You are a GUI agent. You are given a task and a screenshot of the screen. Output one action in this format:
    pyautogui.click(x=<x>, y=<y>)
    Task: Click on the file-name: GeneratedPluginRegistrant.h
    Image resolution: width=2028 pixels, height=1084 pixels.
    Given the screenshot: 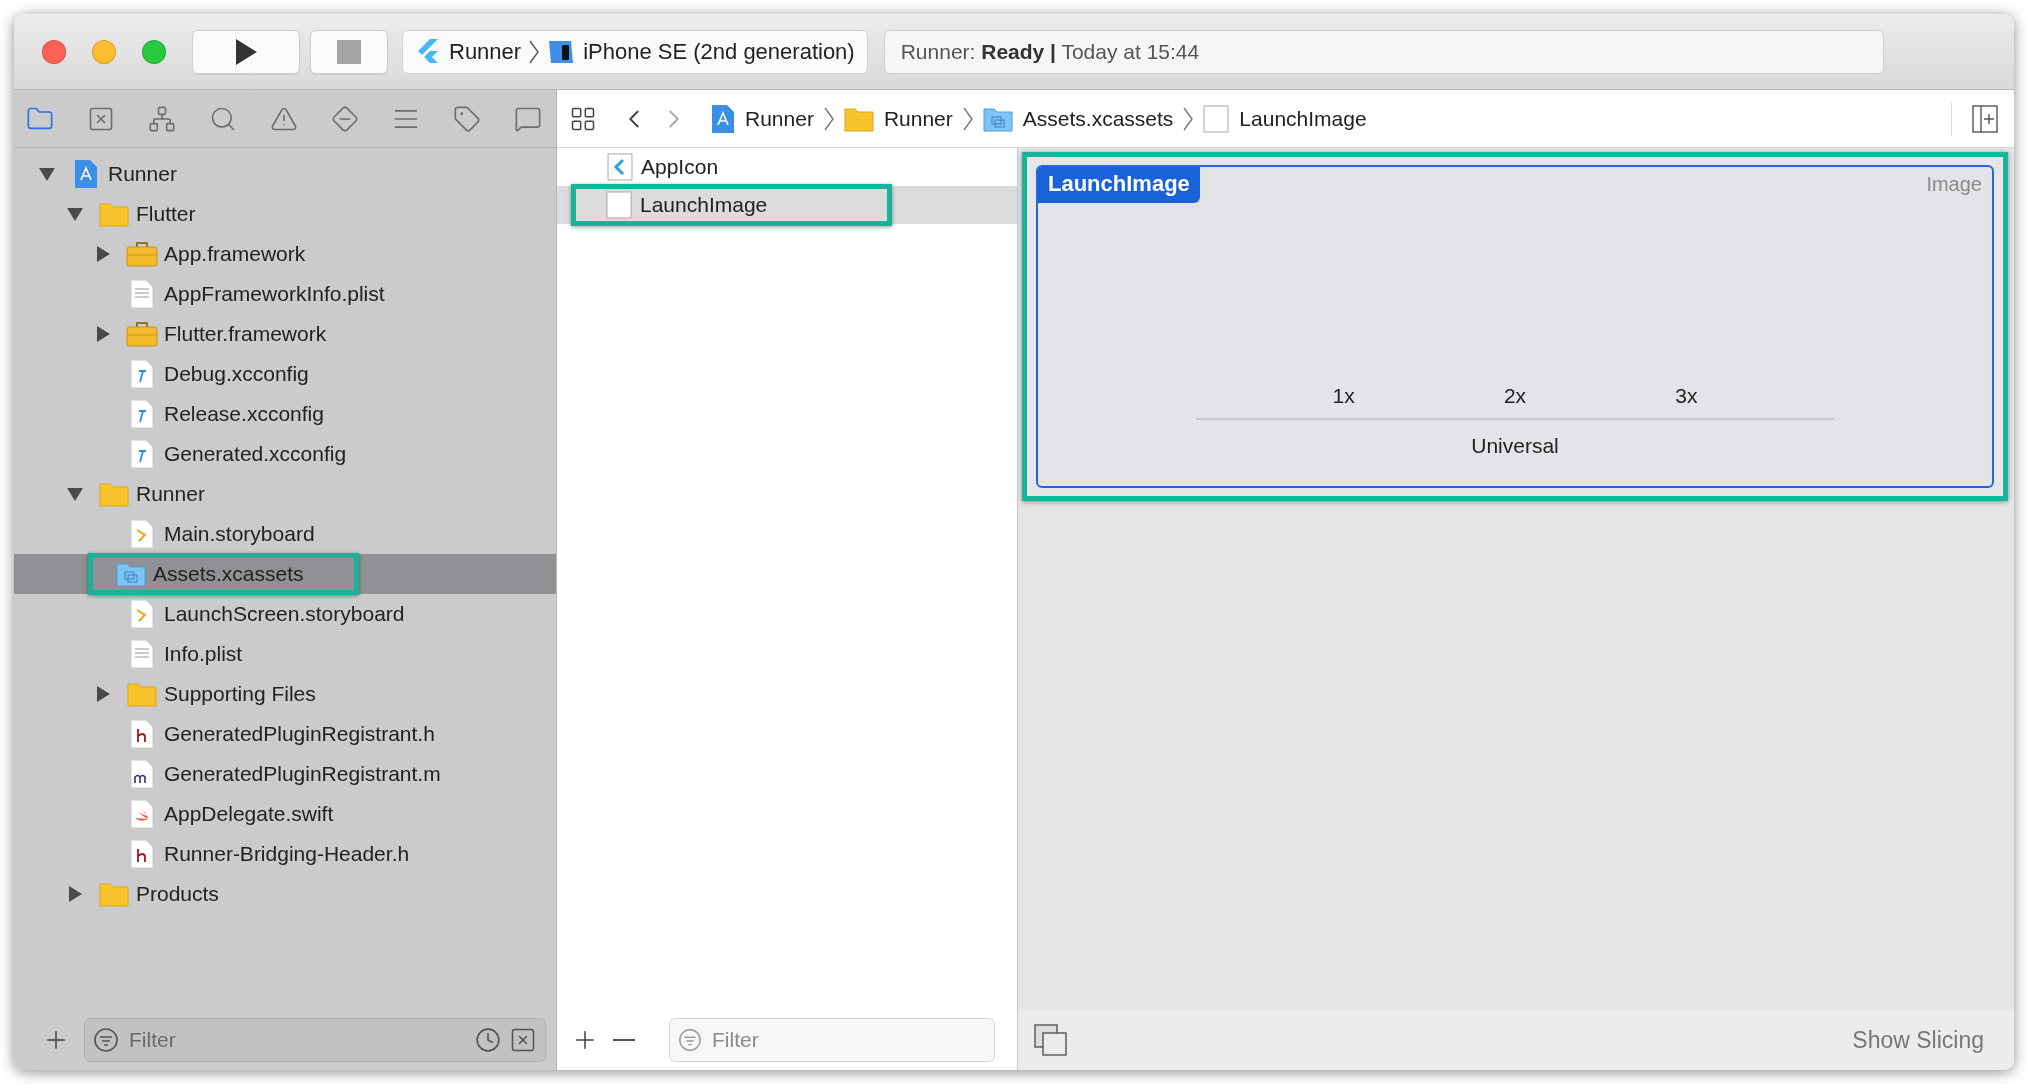 What is the action you would take?
    pyautogui.click(x=299, y=734)
    